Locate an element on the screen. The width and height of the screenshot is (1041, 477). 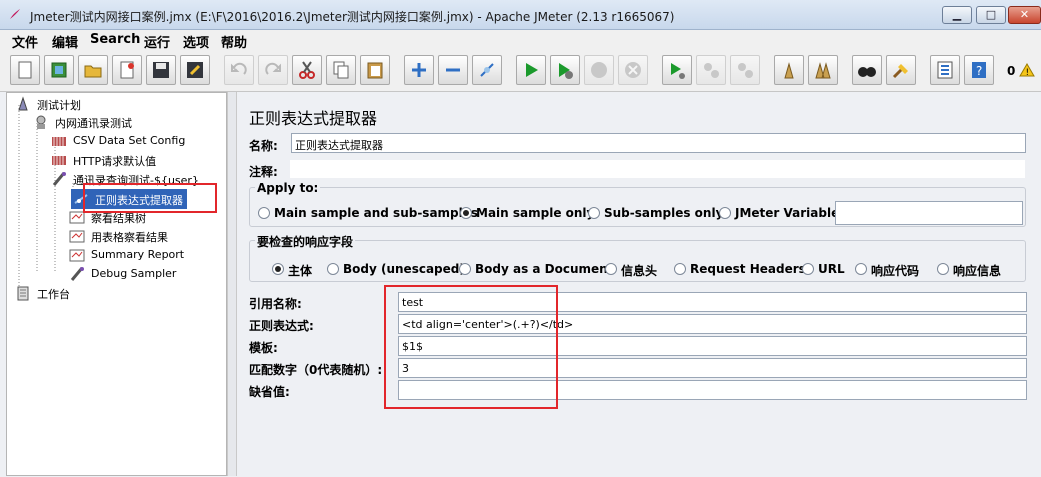
minimize-button: ▁ is located at coordinates (957, 15).